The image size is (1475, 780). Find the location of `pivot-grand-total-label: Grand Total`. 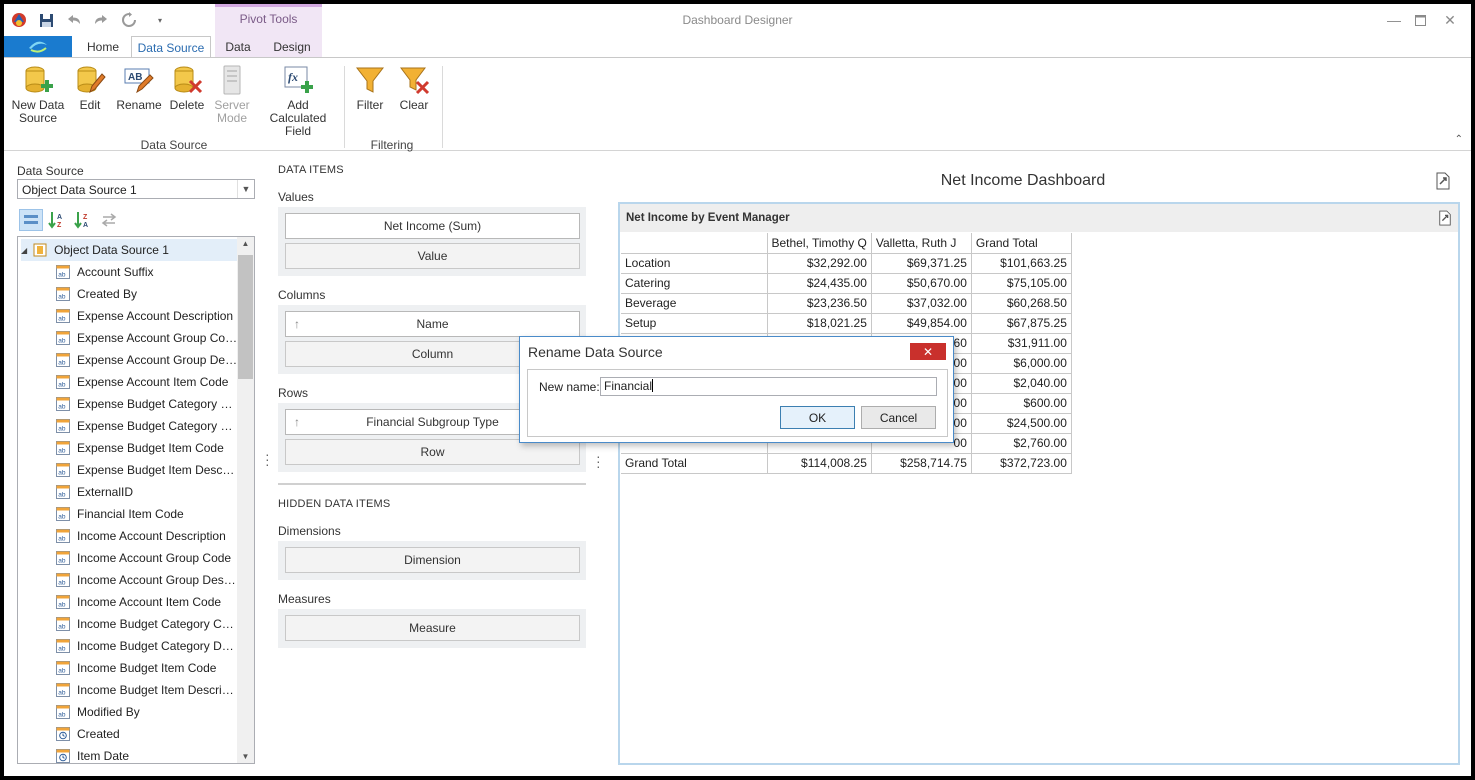

pivot-grand-total-label: Grand Total is located at coordinates (694, 463).